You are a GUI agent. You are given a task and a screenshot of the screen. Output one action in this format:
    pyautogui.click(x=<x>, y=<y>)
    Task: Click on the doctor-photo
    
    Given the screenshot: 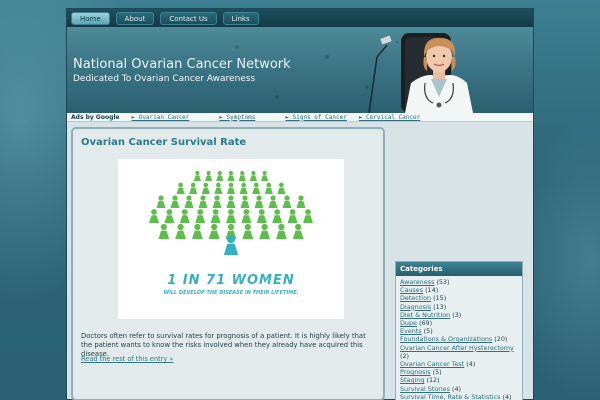 What is the action you would take?
    pyautogui.click(x=420, y=73)
    